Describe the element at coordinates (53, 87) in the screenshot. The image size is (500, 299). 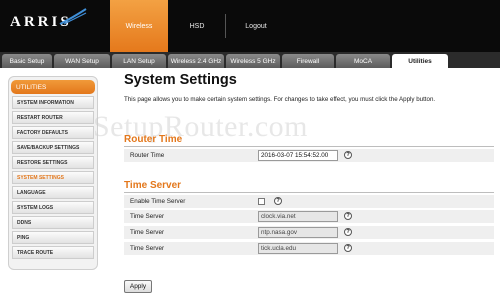
I see `sidebar-heading: UTILITIES` at that location.